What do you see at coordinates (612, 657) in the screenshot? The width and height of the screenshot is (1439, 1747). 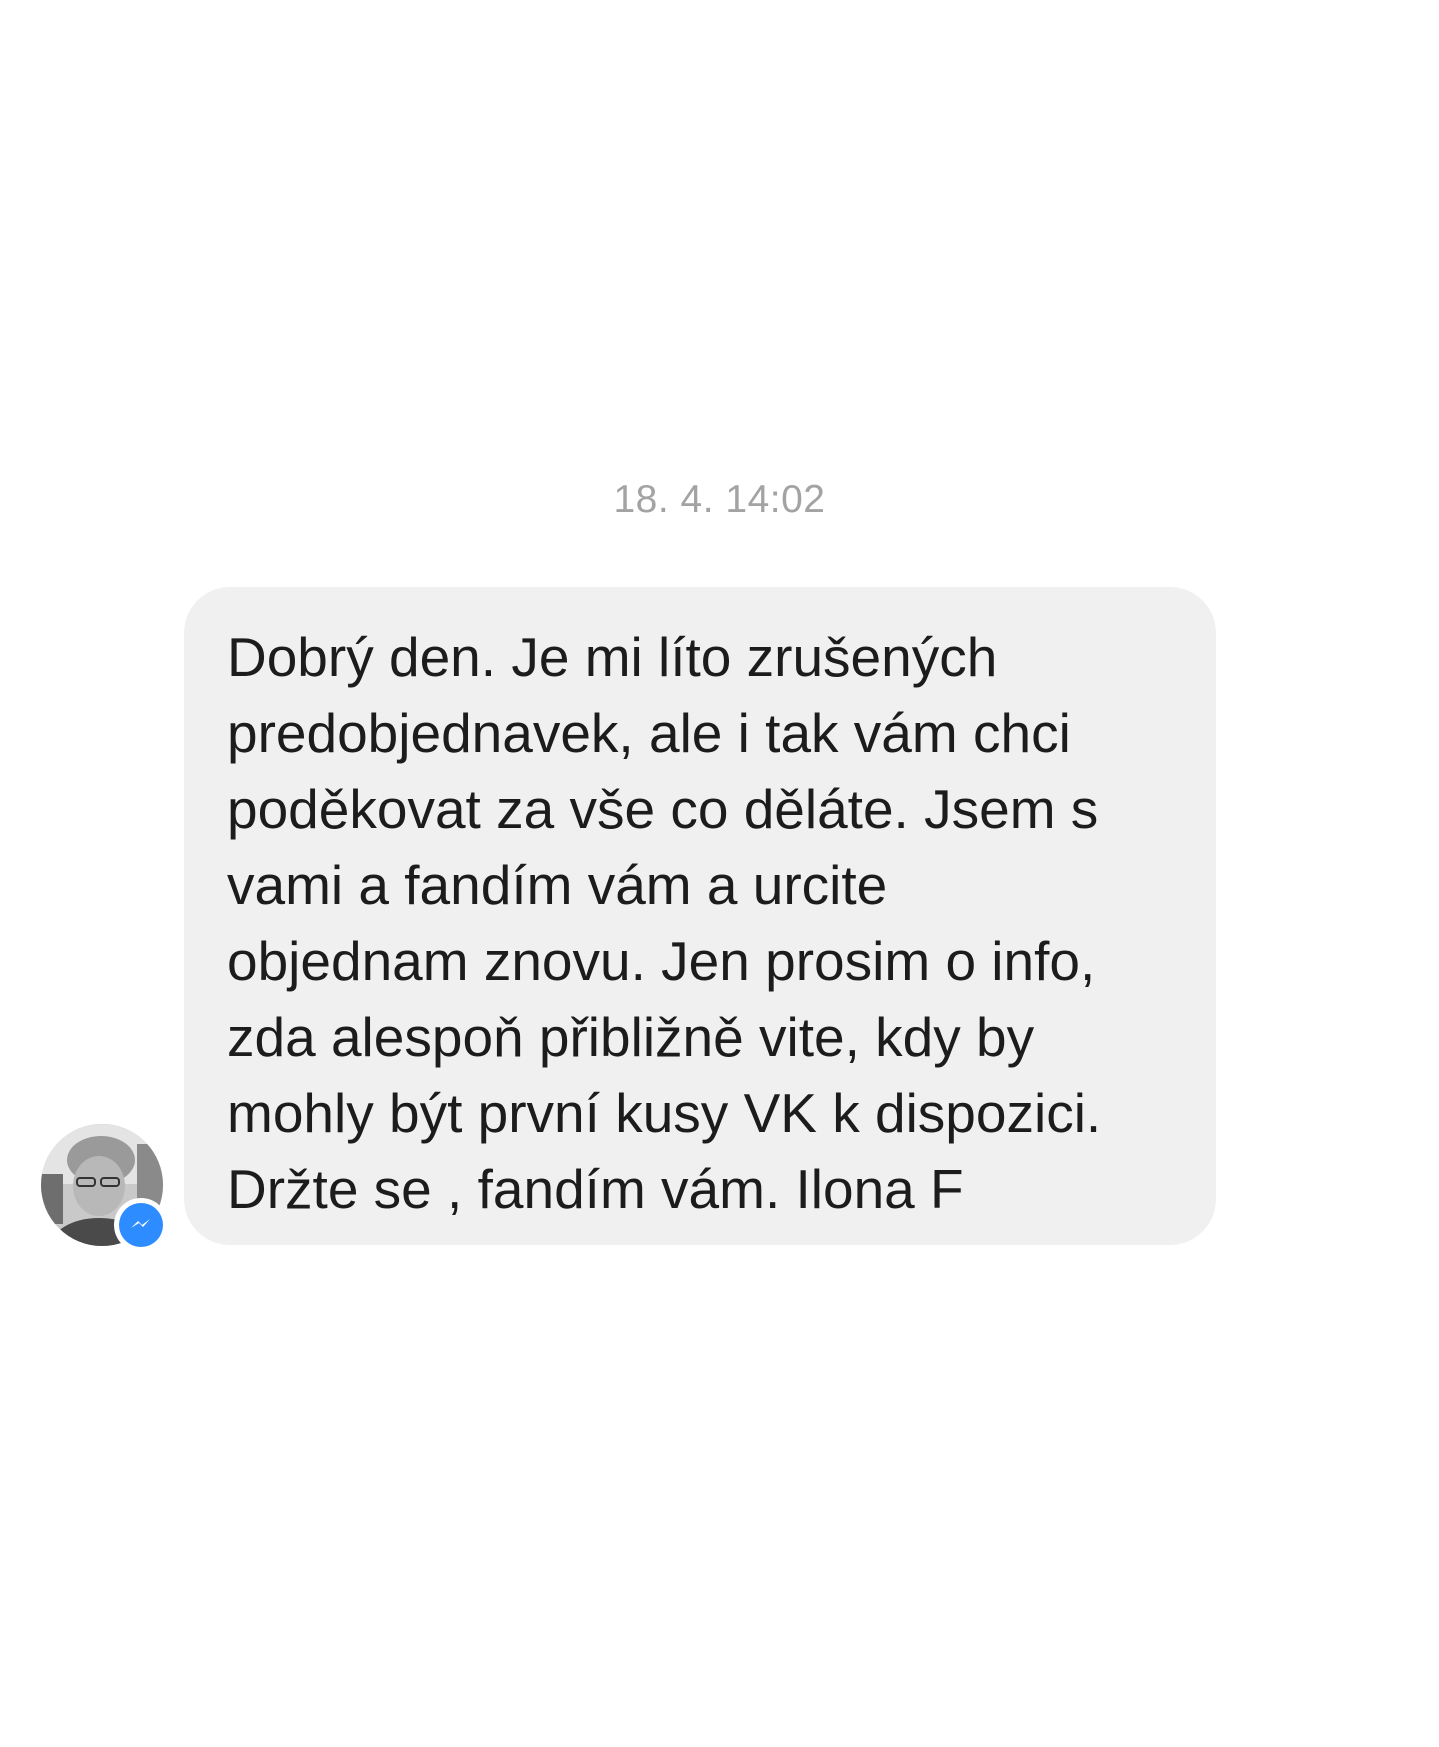 I see `message-line: Dobrý den. Je mi líto zrušených` at bounding box center [612, 657].